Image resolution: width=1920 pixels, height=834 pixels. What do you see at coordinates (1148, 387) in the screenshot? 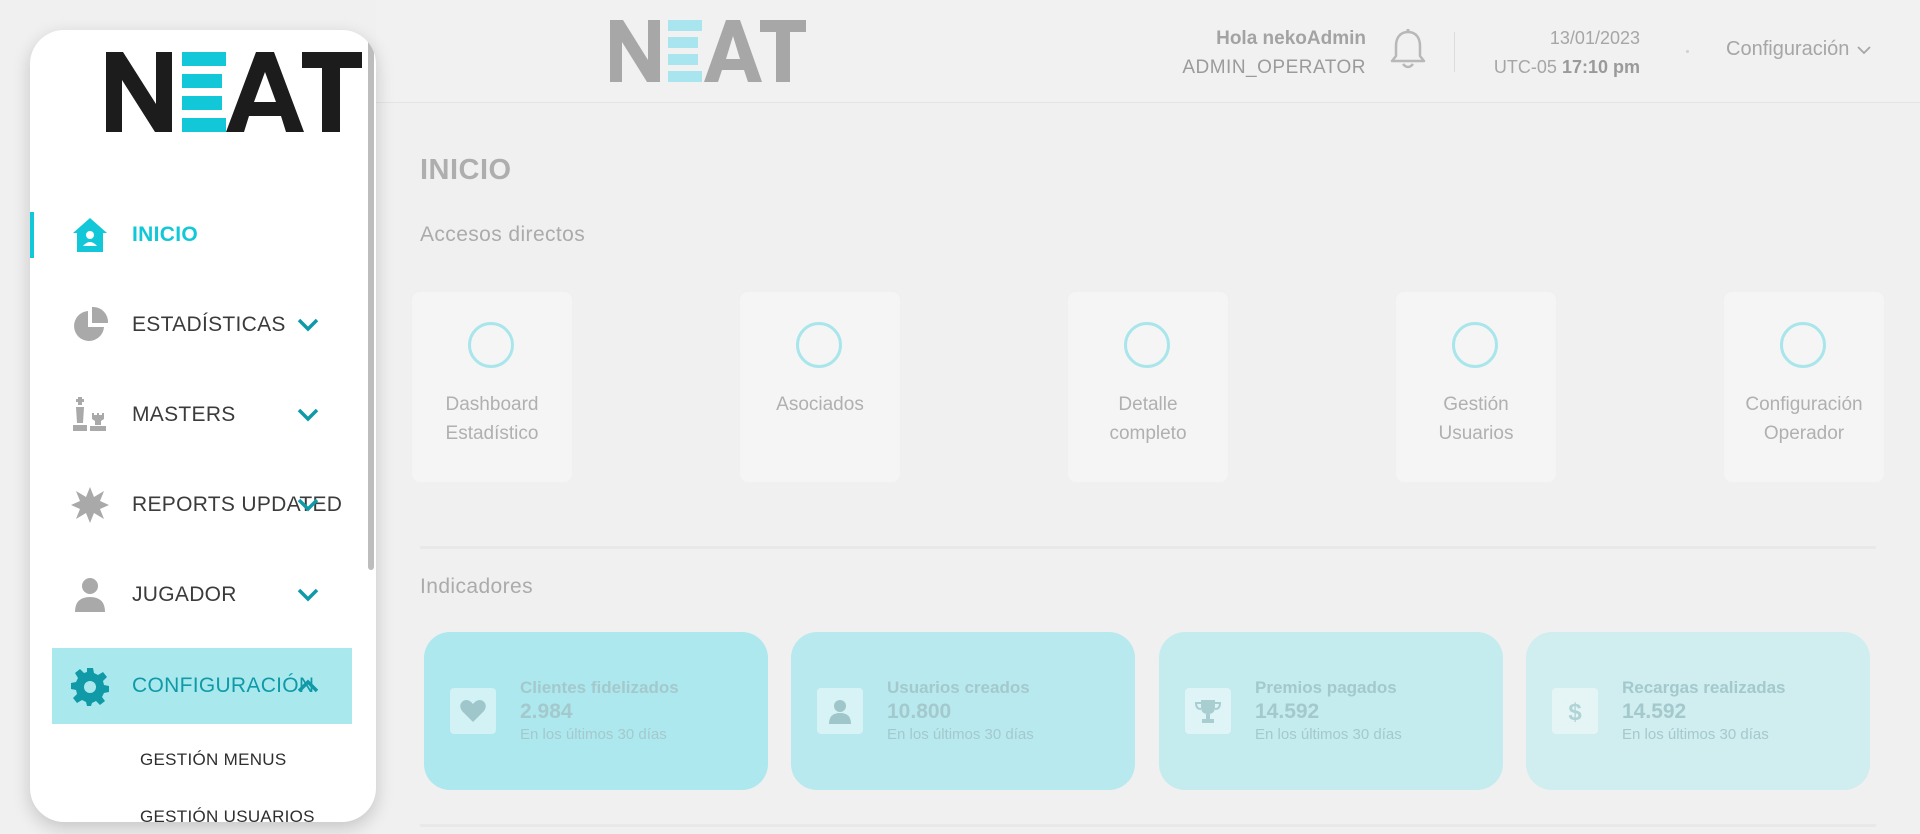
I see `shortcut-detalle: Detalle completo` at bounding box center [1148, 387].